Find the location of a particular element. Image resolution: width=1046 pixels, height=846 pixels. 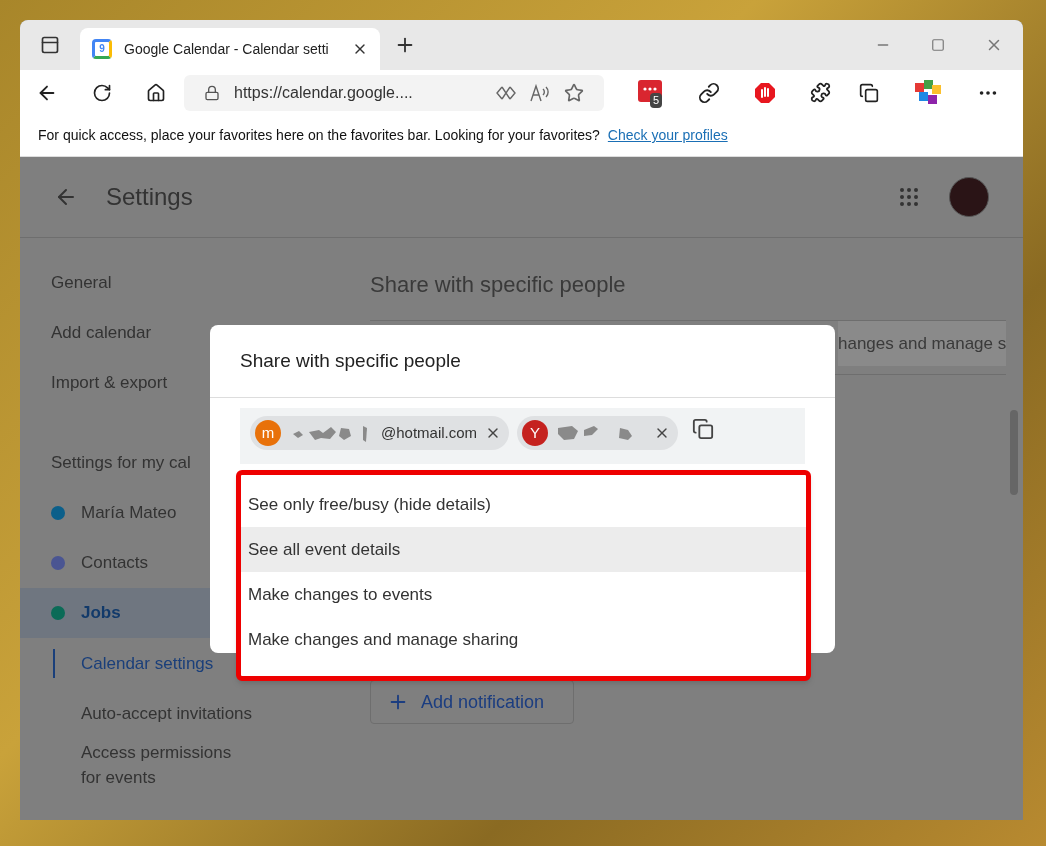

browser-tab: 9 Google Calendar - Calendar setti is located at coordinates (230, 49).